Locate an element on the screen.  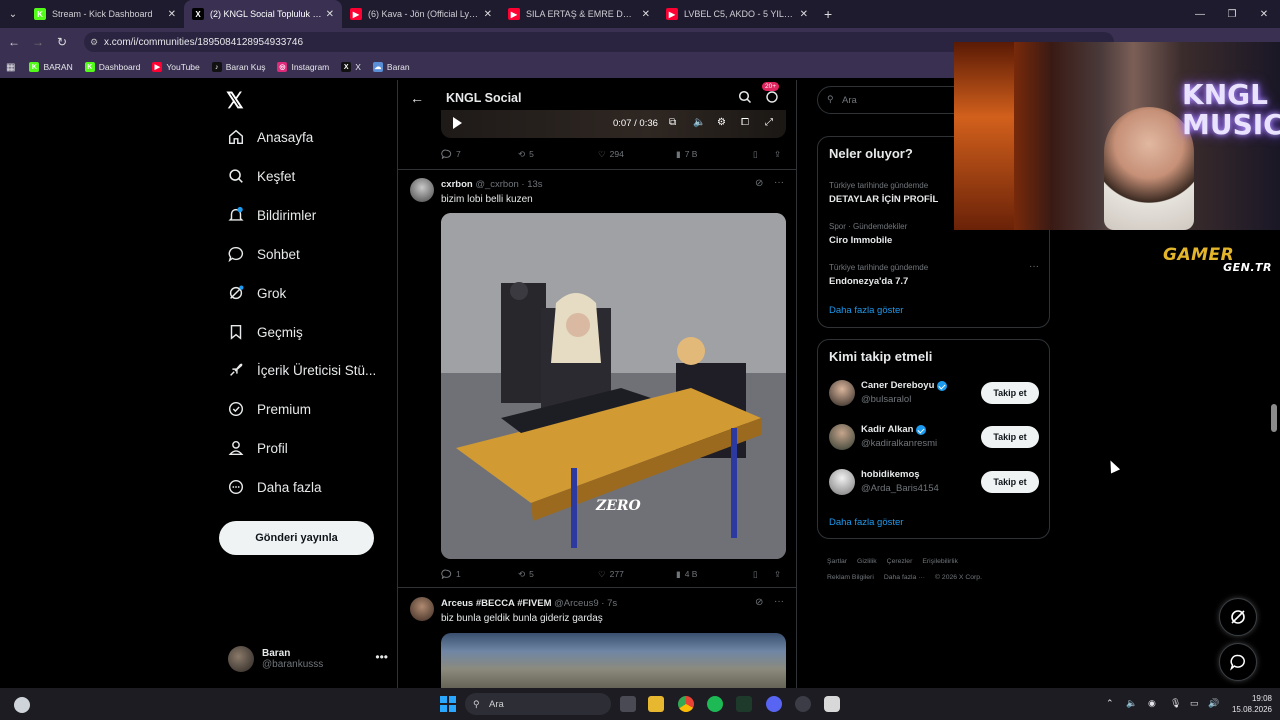
trend-name: Endonezya'da 7.7 is located at coordinates (868, 281).